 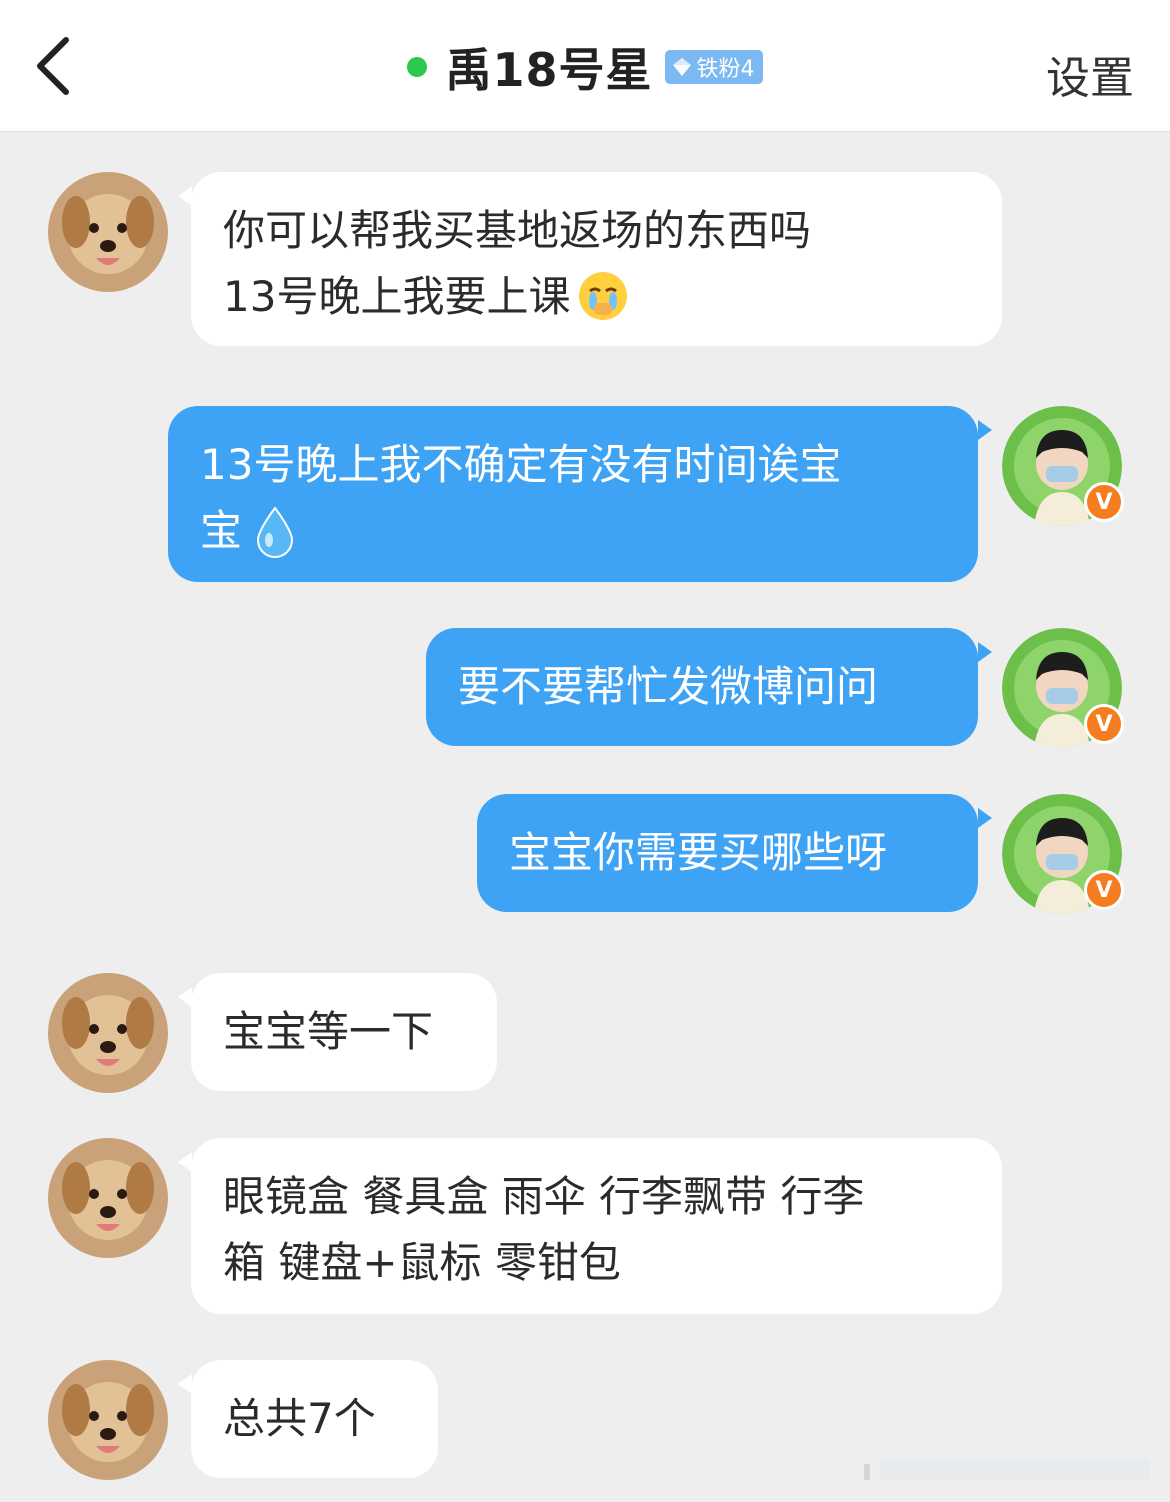 I want to click on title-area: 禹18号星 铁粉4, so click(x=585, y=67).